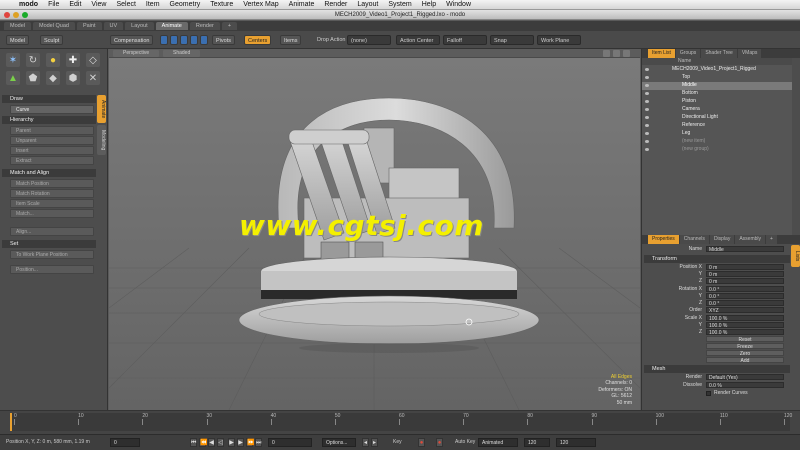 This screenshot has width=800, height=450. I want to click on scale-x-field: 100.0 %, so click(745, 318).